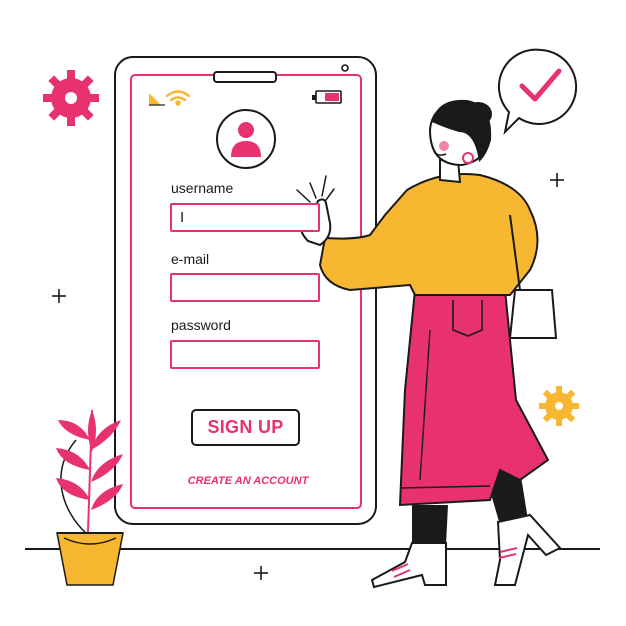  What do you see at coordinates (245, 217) in the screenshot?
I see `username-field: I` at bounding box center [245, 217].